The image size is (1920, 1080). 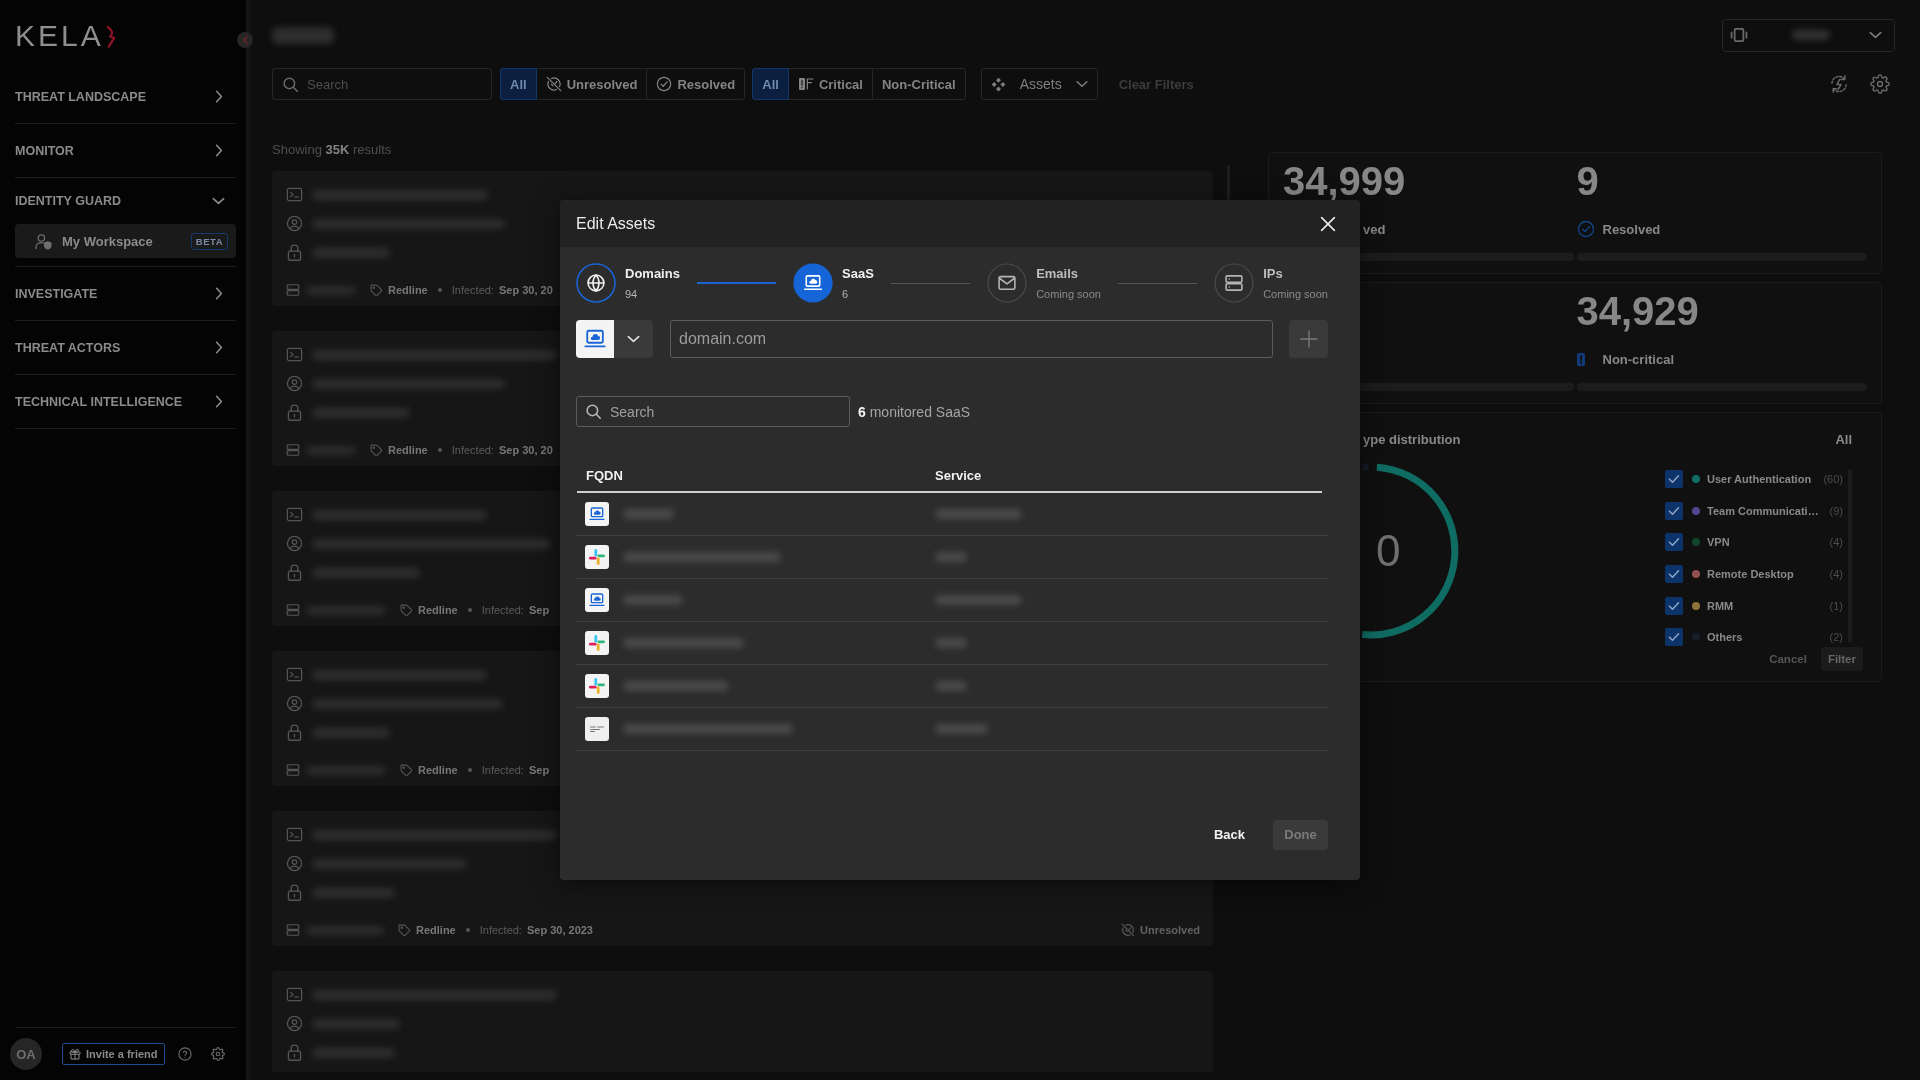 I want to click on infected-date: Sep 30, 20, so click(x=525, y=450).